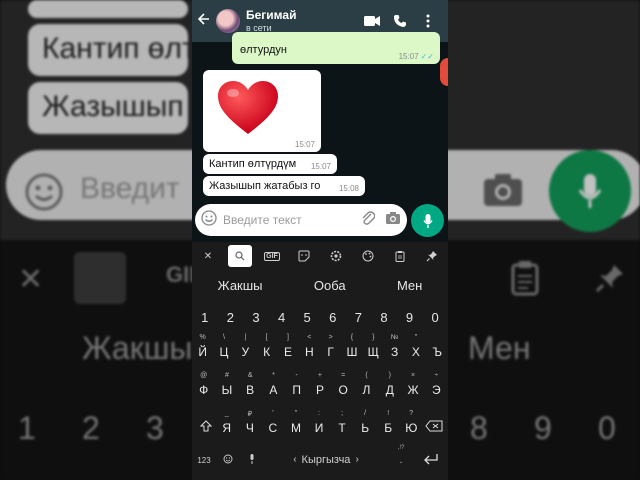 The image size is (640, 480). What do you see at coordinates (409, 317) in the screenshot?
I see `number-key: 9` at bounding box center [409, 317].